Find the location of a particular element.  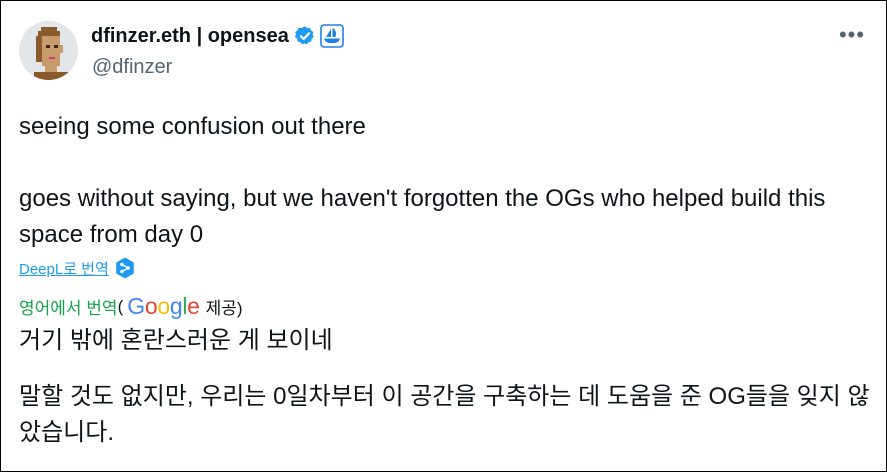

author-handle: @dfinzer is located at coordinates (132, 67).